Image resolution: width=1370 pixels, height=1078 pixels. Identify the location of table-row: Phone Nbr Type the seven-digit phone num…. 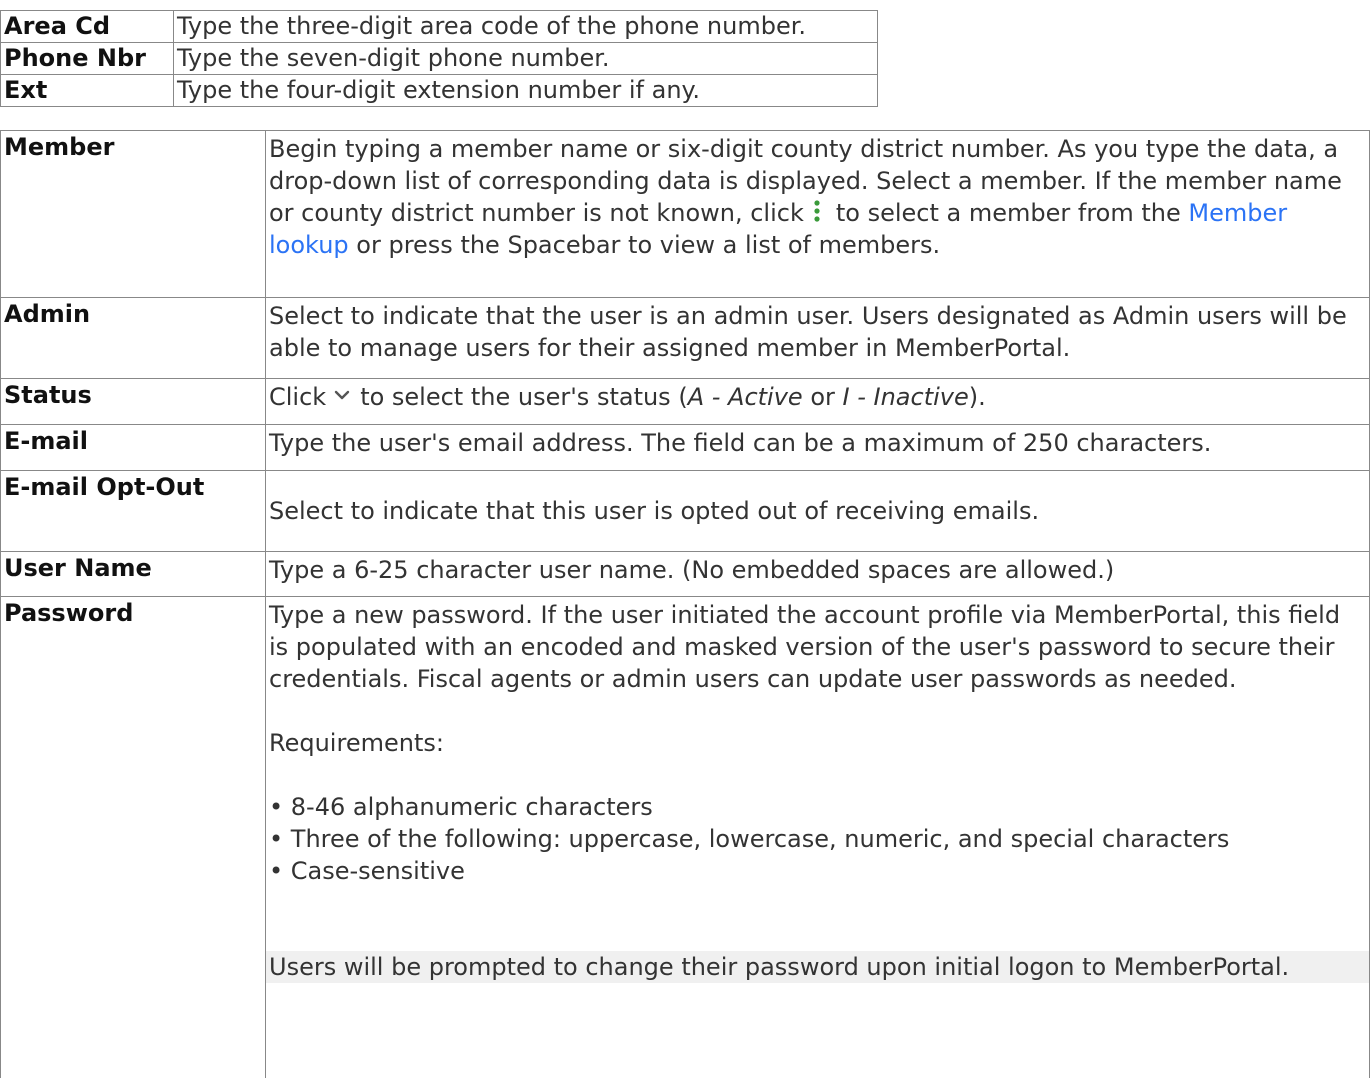
(439, 59).